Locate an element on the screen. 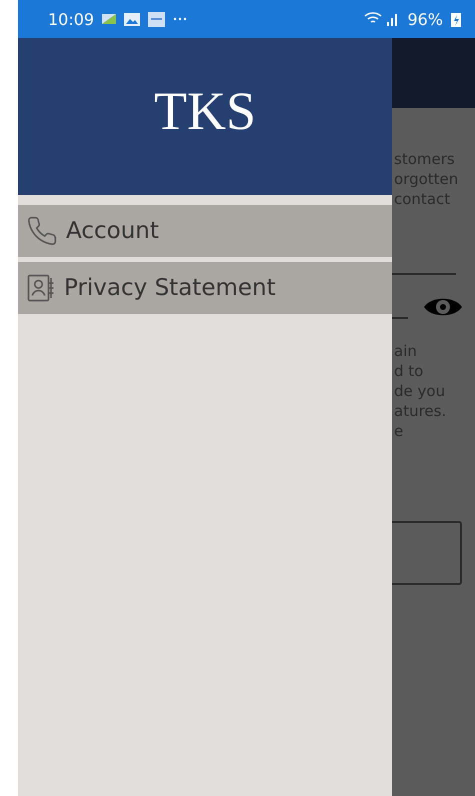 The image size is (475, 796). contact-book-icon is located at coordinates (41, 288).